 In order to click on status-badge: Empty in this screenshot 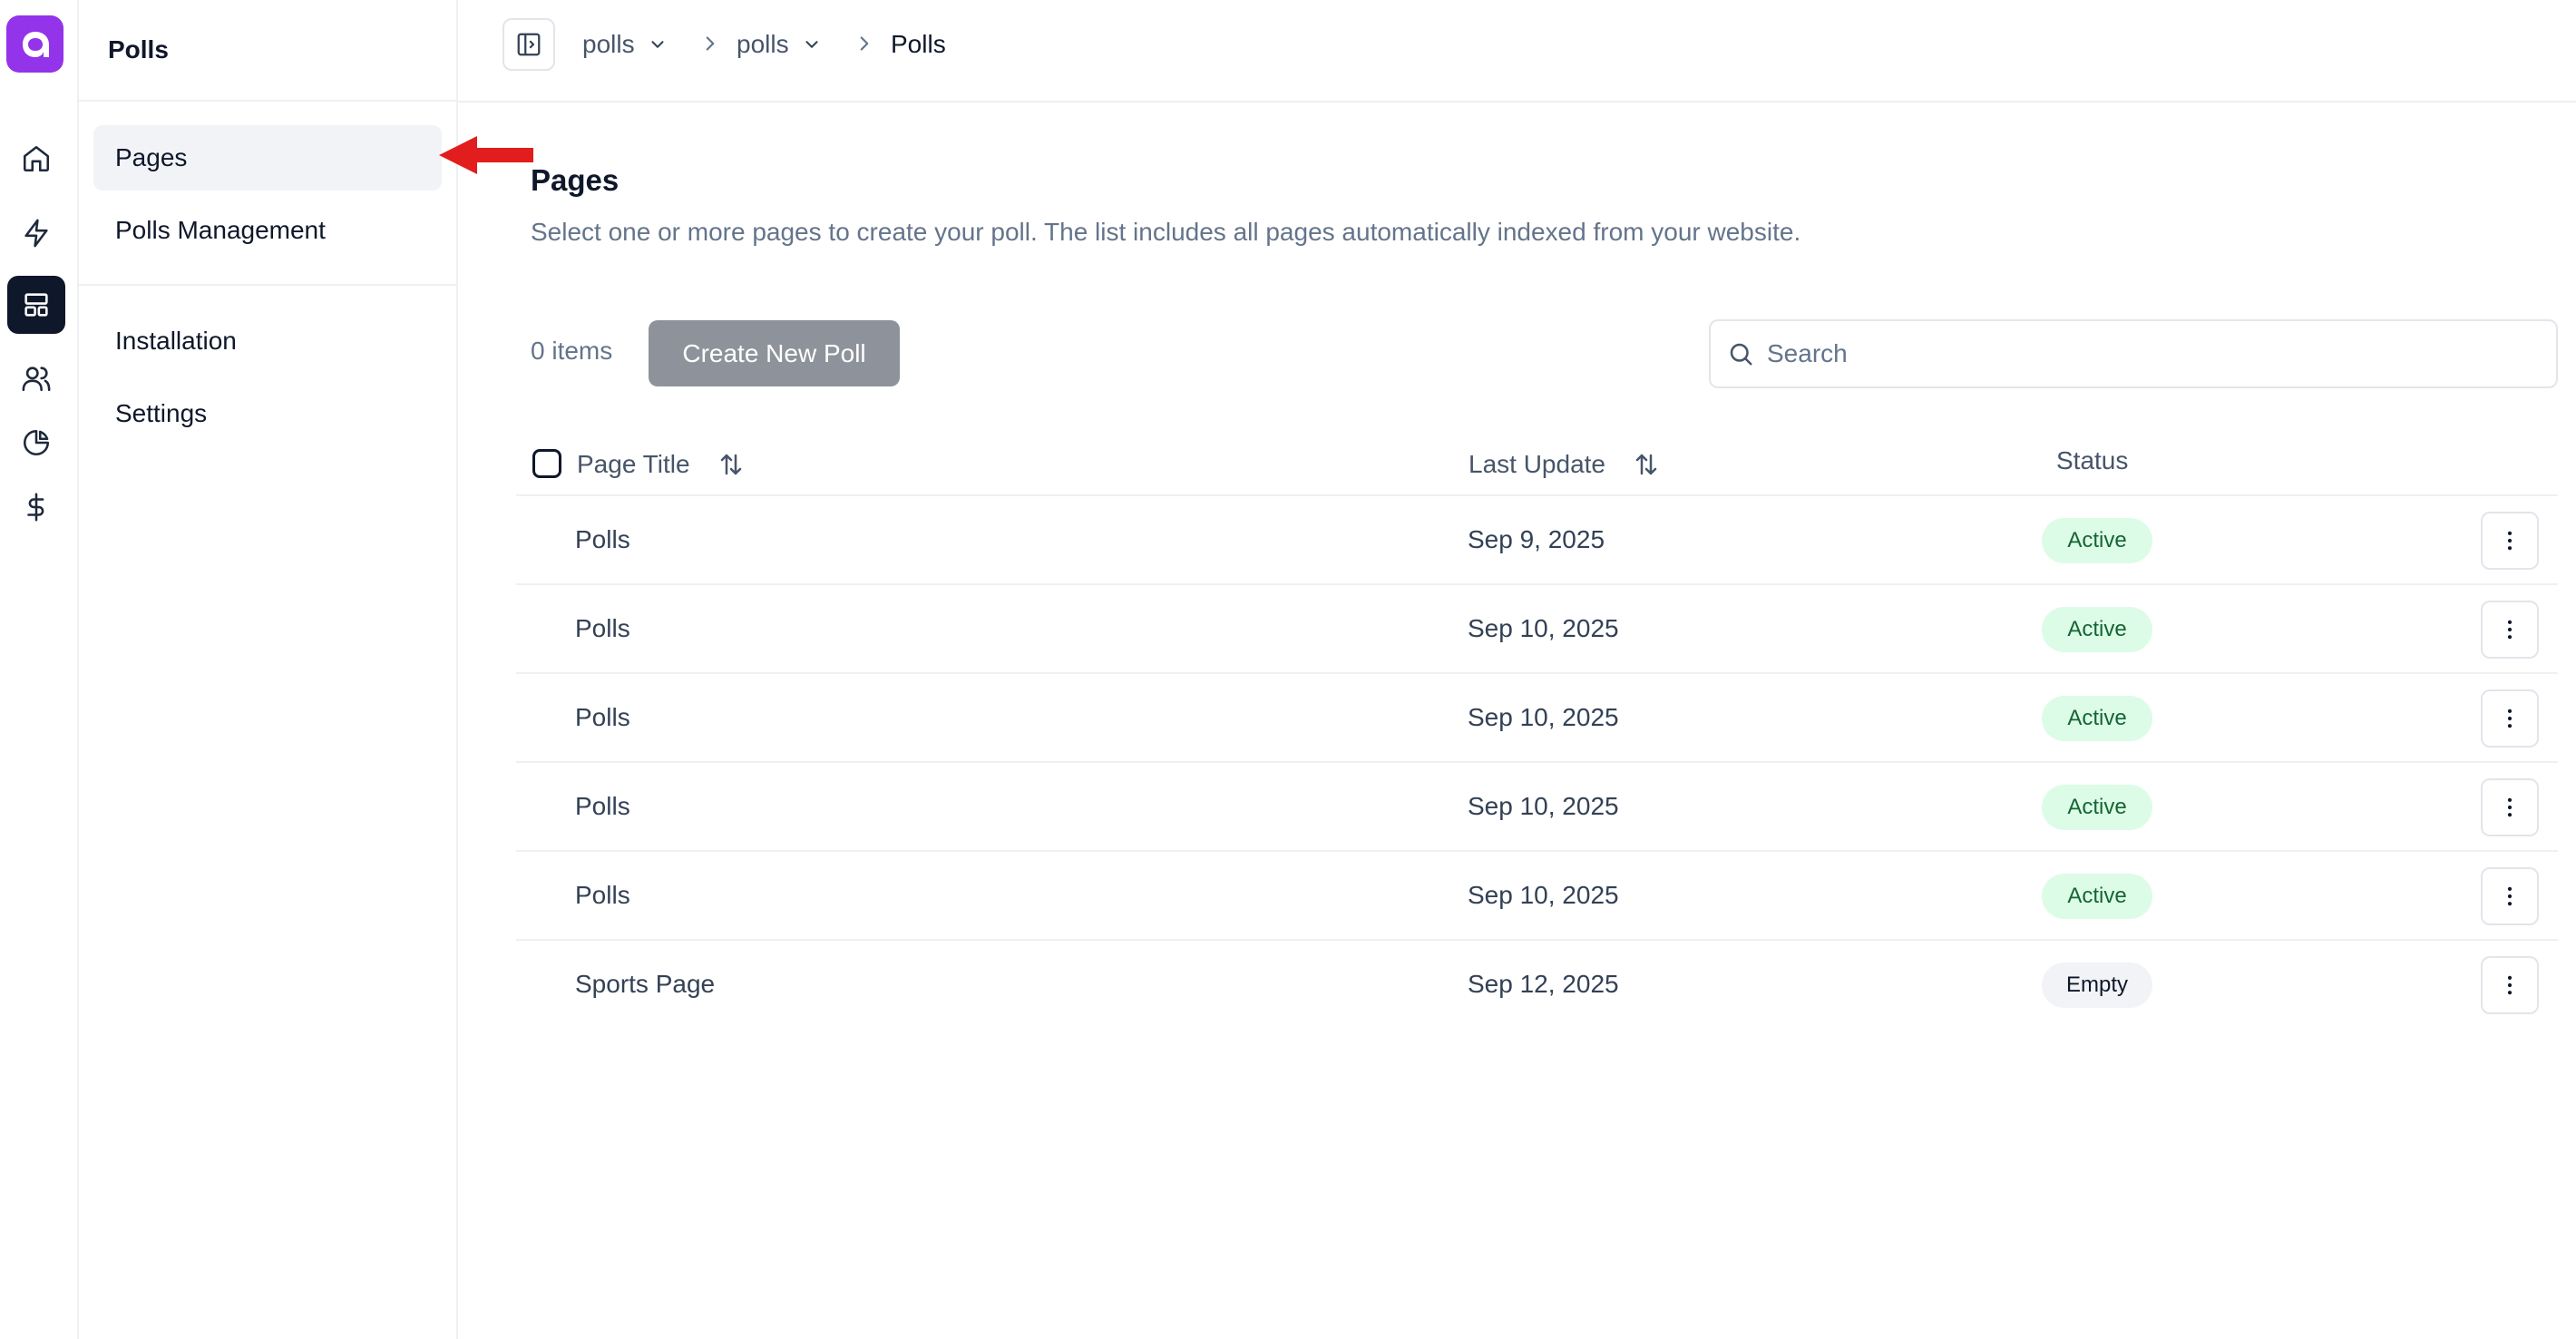, I will do `click(2097, 985)`.